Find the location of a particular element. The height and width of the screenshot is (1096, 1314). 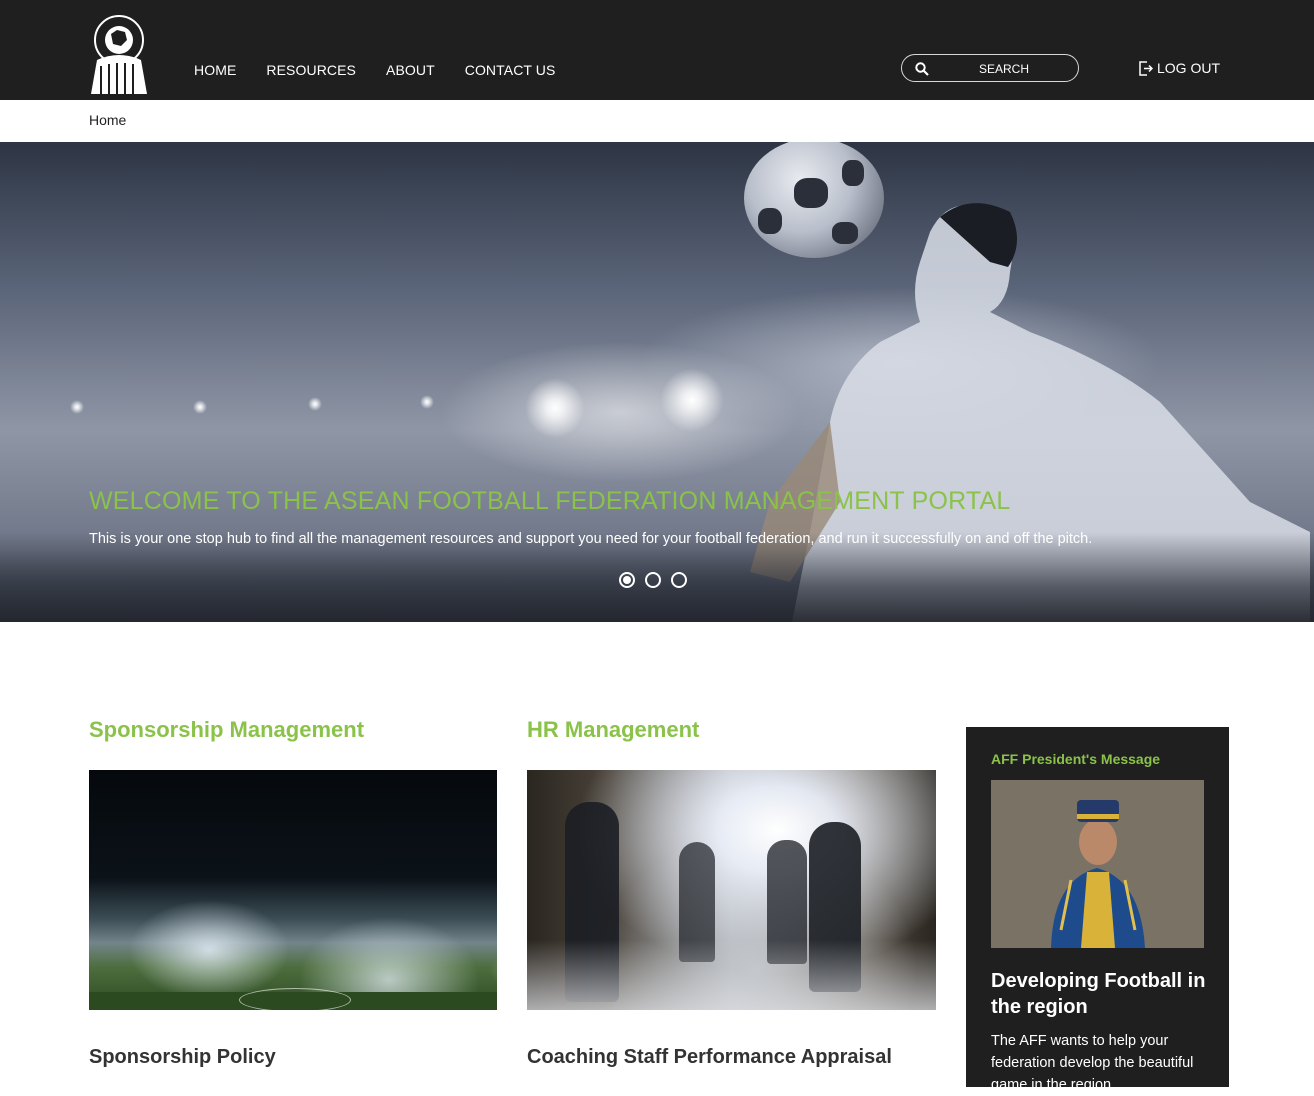

nav-about: ABOUT is located at coordinates (410, 70).